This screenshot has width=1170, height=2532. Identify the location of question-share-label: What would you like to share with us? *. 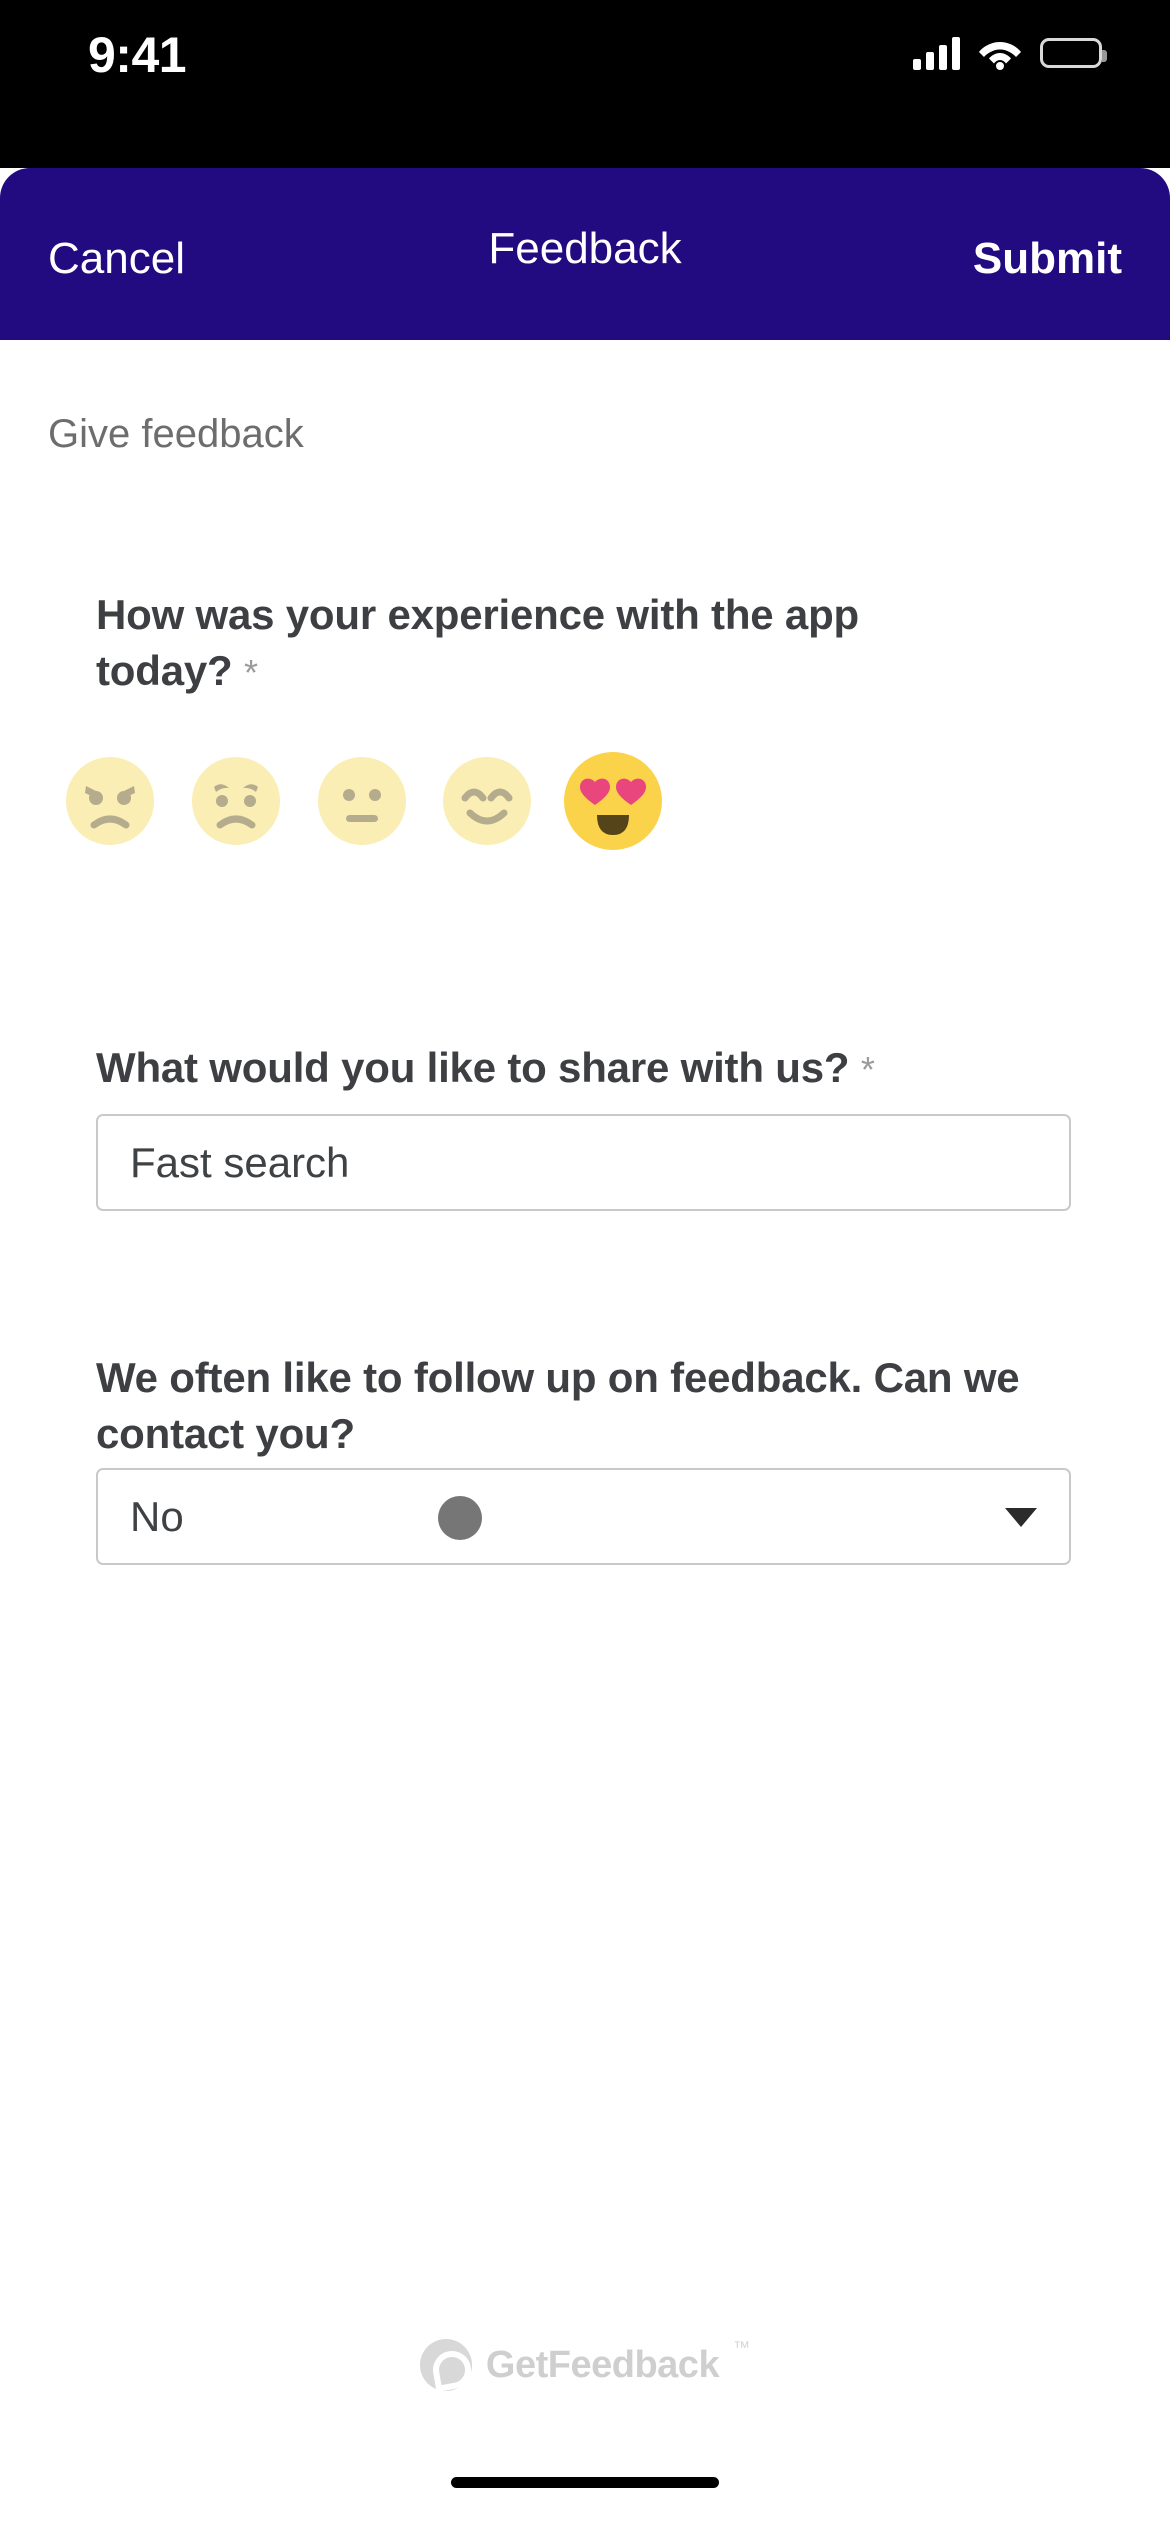
(596, 1068).